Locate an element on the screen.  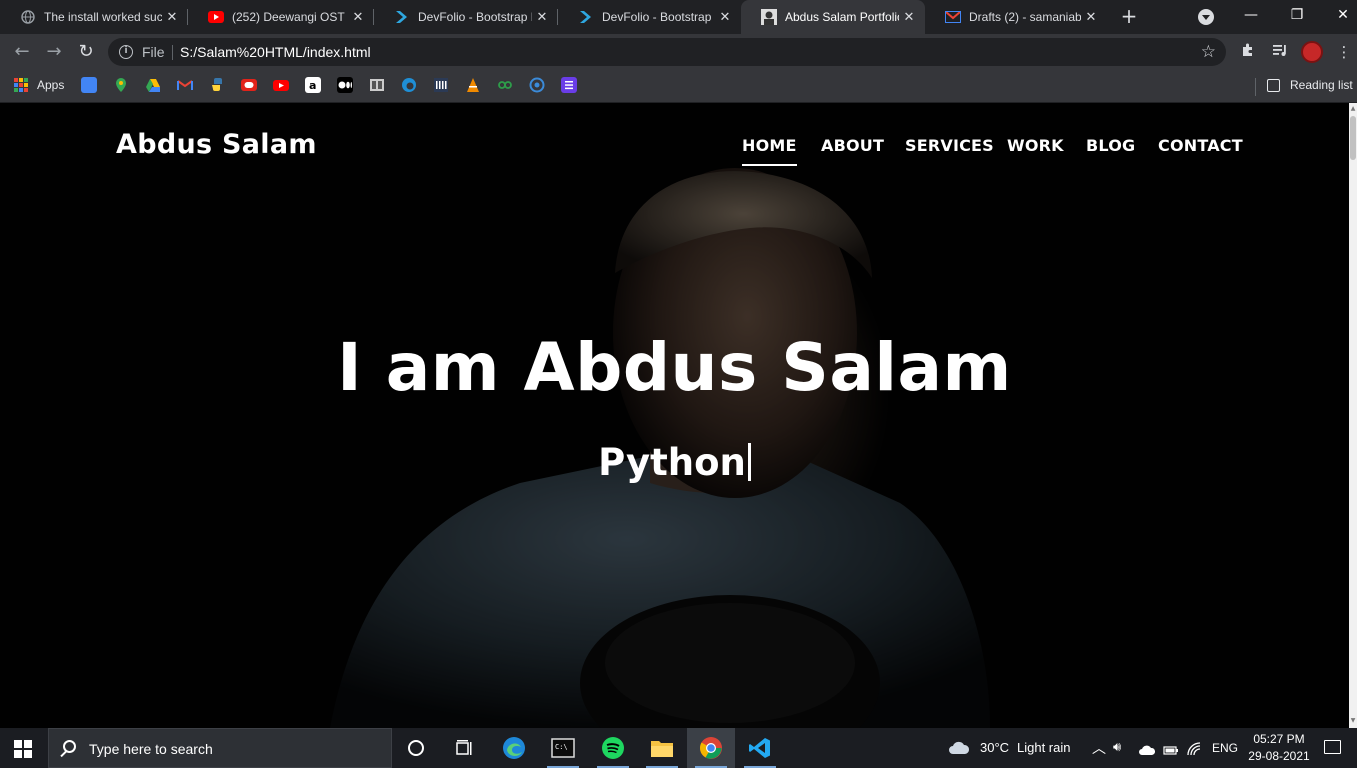
typing-caret is located at coordinates (749, 462).